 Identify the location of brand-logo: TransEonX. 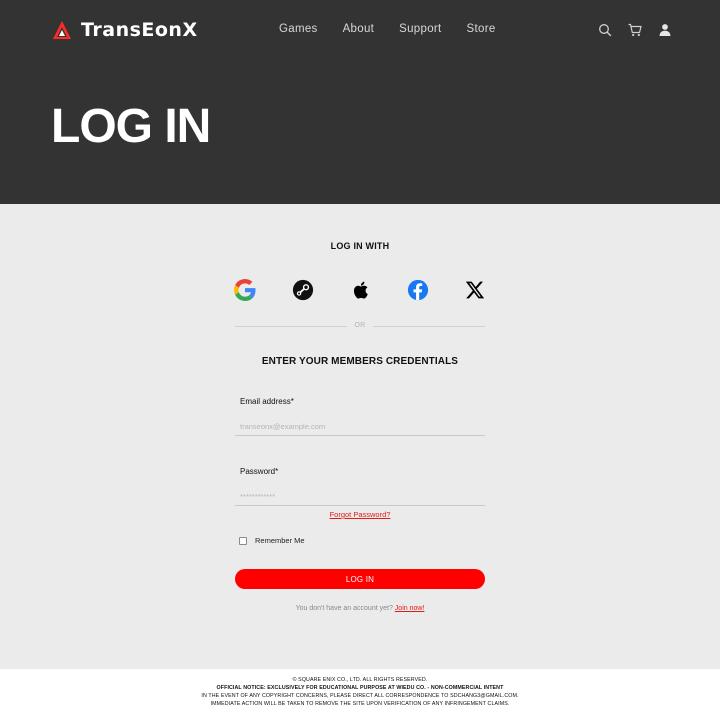
(125, 30).